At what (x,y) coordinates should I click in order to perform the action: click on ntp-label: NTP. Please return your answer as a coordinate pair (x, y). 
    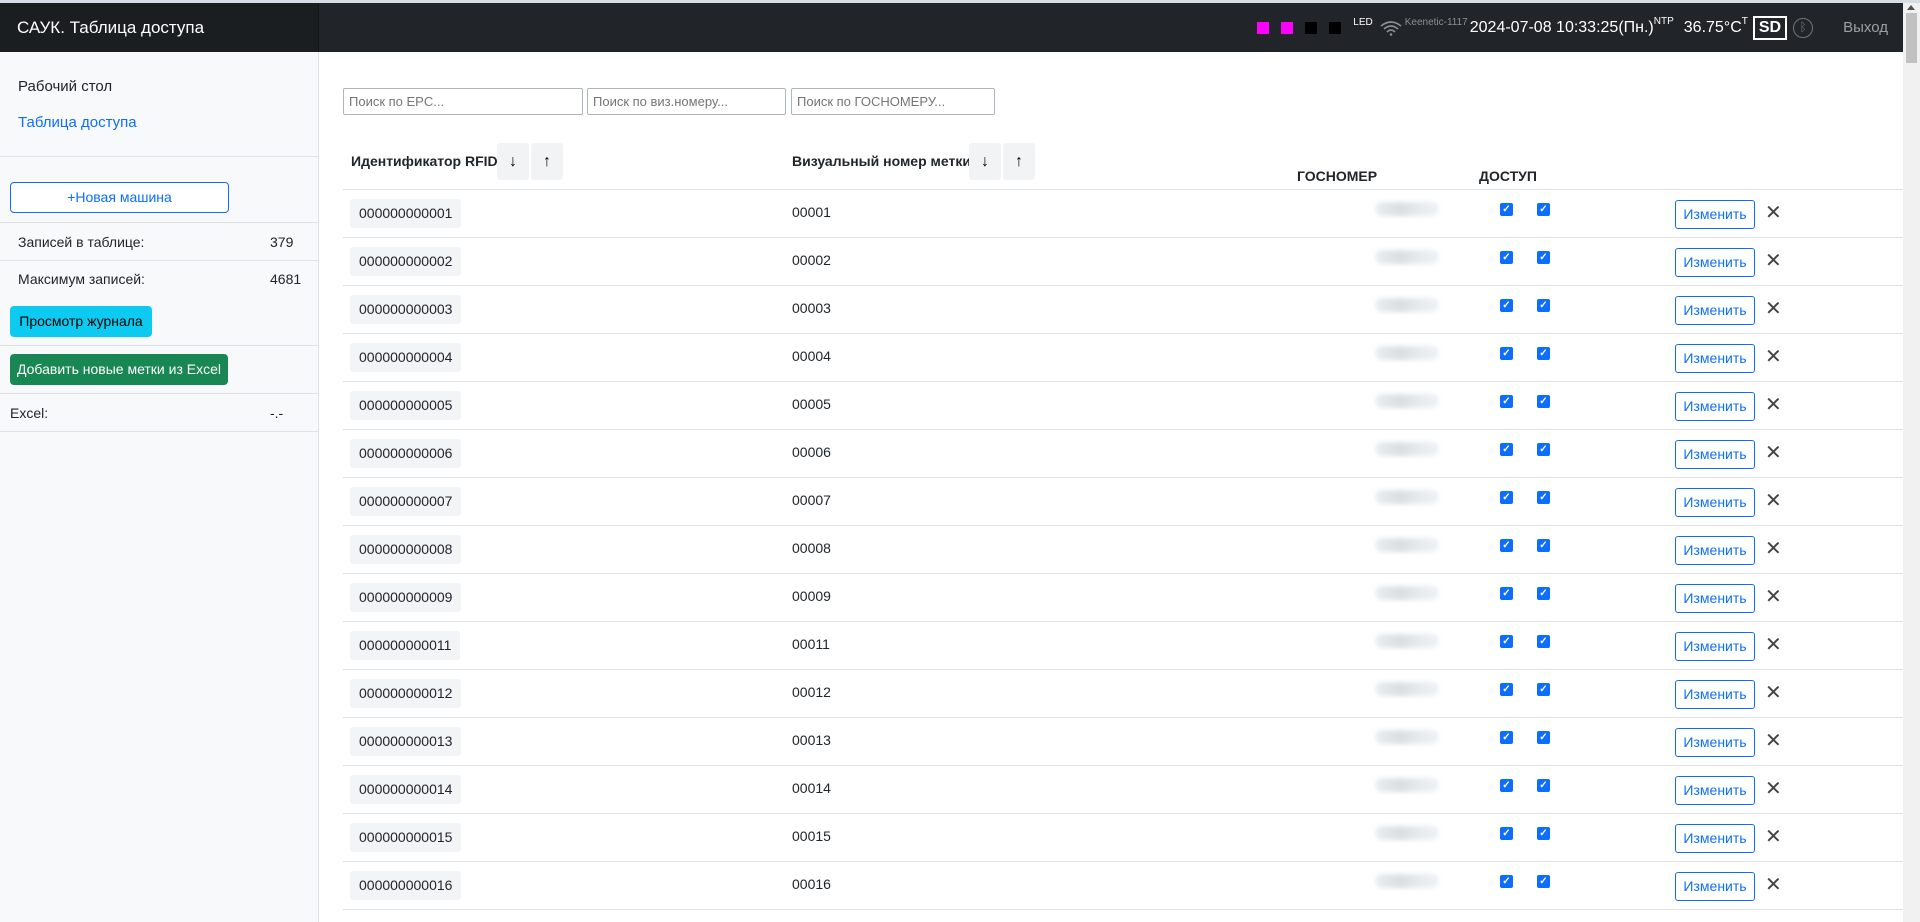
    Looking at the image, I should click on (1663, 21).